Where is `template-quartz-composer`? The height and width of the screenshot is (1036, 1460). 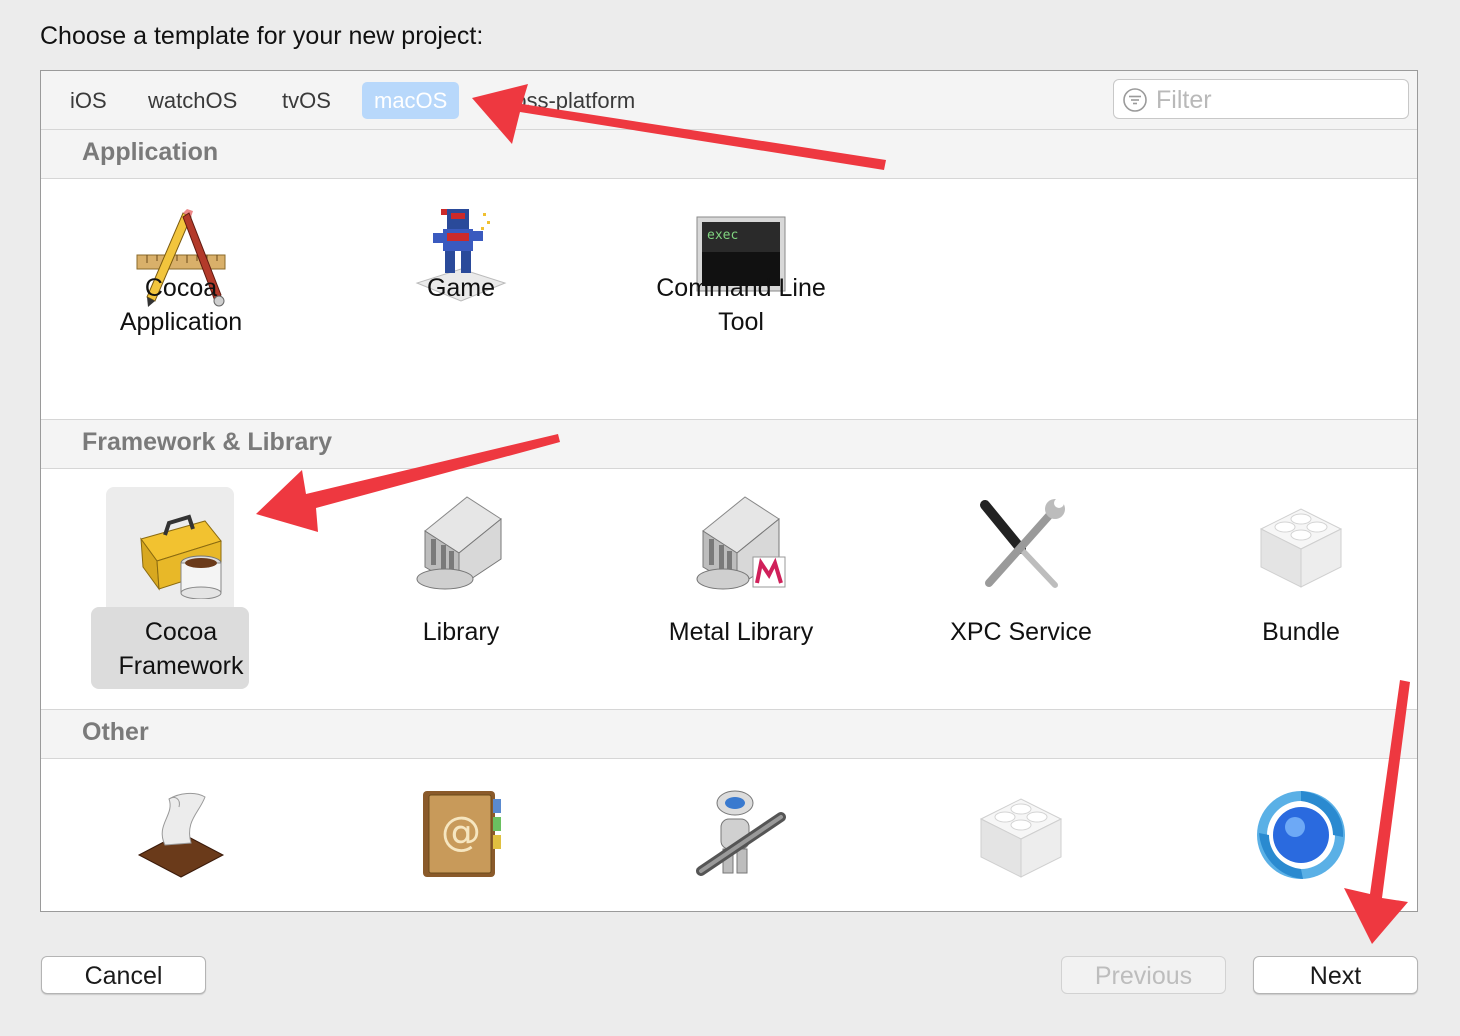
template-quartz-composer is located at coordinates (1289, 831).